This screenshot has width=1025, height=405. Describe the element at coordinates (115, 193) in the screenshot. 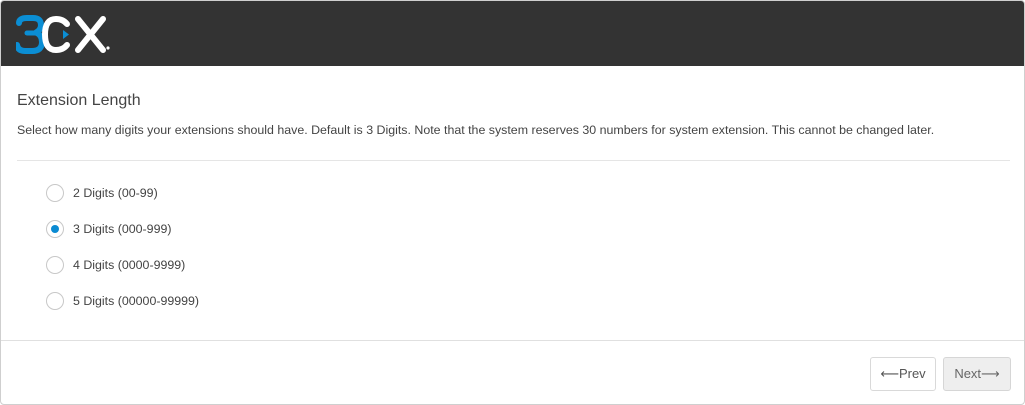

I see `option-label: 2 Digits (00-99)` at that location.